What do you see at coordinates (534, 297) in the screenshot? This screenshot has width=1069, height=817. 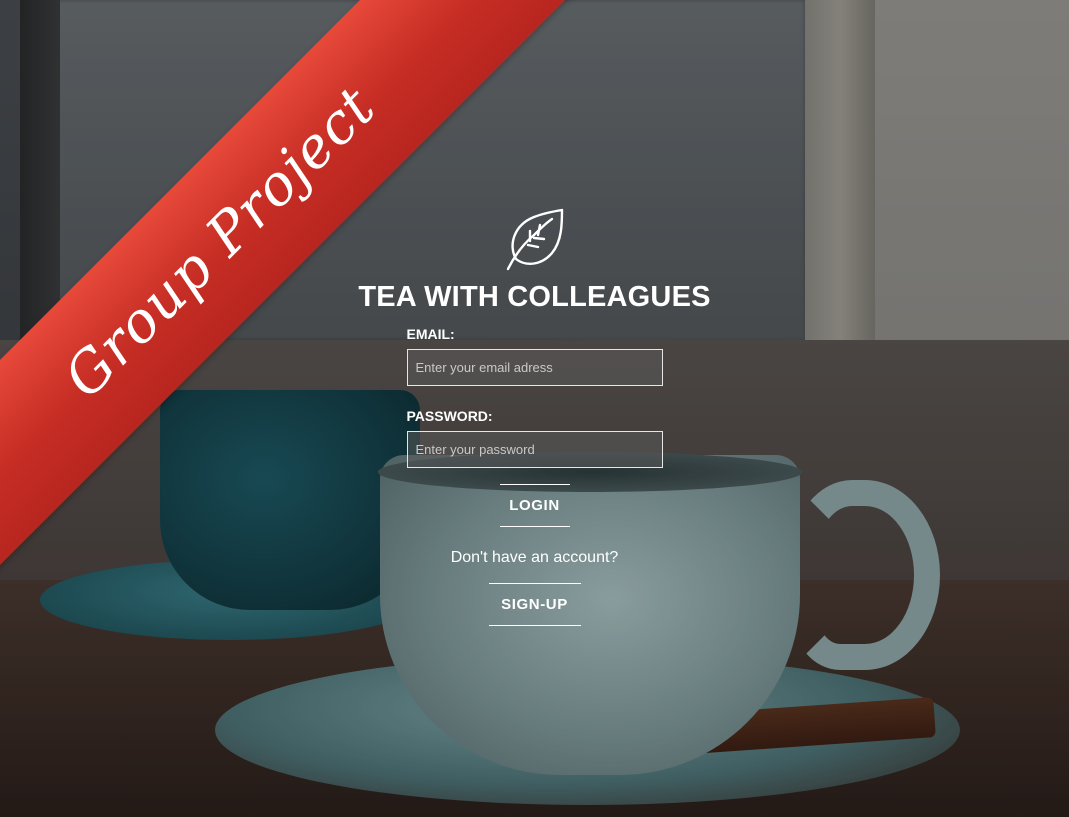 I see `app-title: TEA WITH COLLEAGUES` at bounding box center [534, 297].